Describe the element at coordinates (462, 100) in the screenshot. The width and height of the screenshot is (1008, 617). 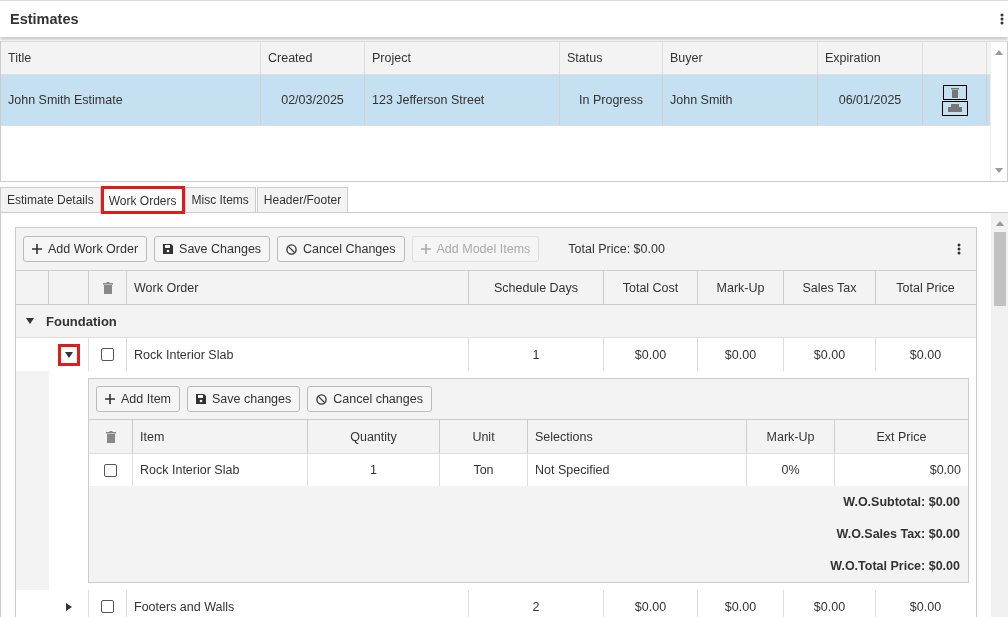
I see `table-cell: 123 Jefferson Street` at that location.